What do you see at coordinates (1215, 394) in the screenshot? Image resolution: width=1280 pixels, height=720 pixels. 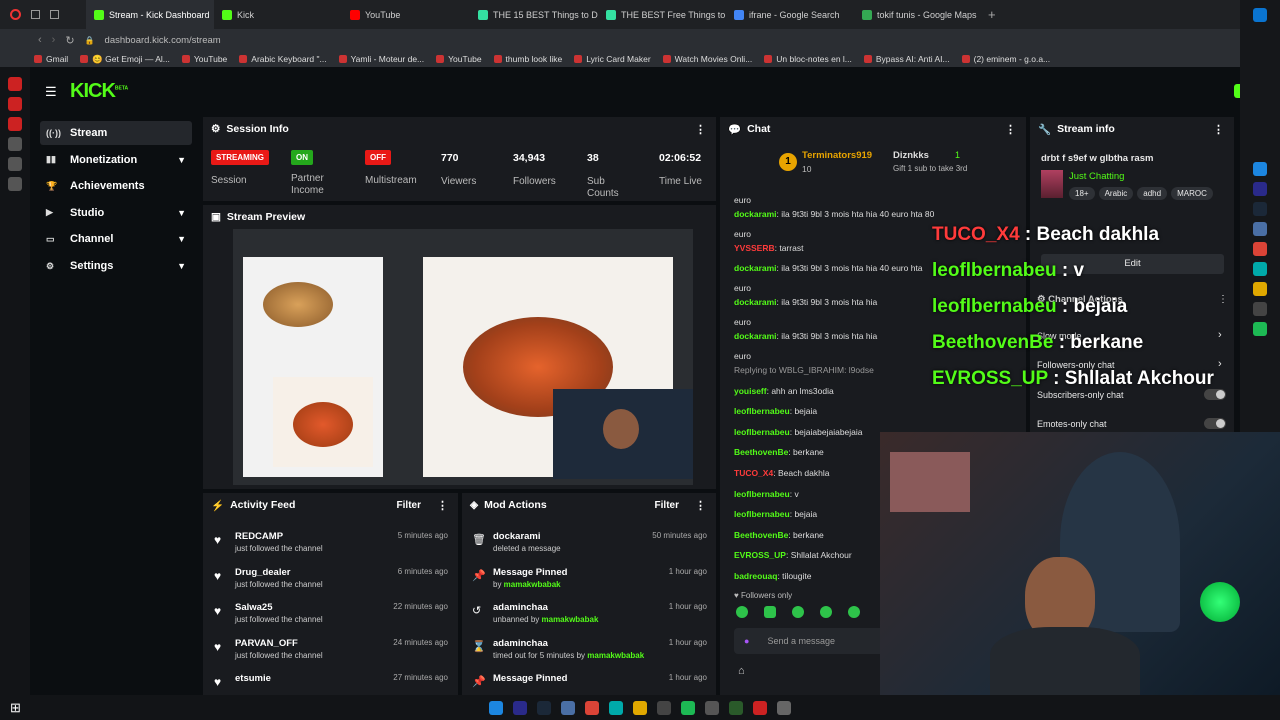 I see `subscribers-only-toggle` at bounding box center [1215, 394].